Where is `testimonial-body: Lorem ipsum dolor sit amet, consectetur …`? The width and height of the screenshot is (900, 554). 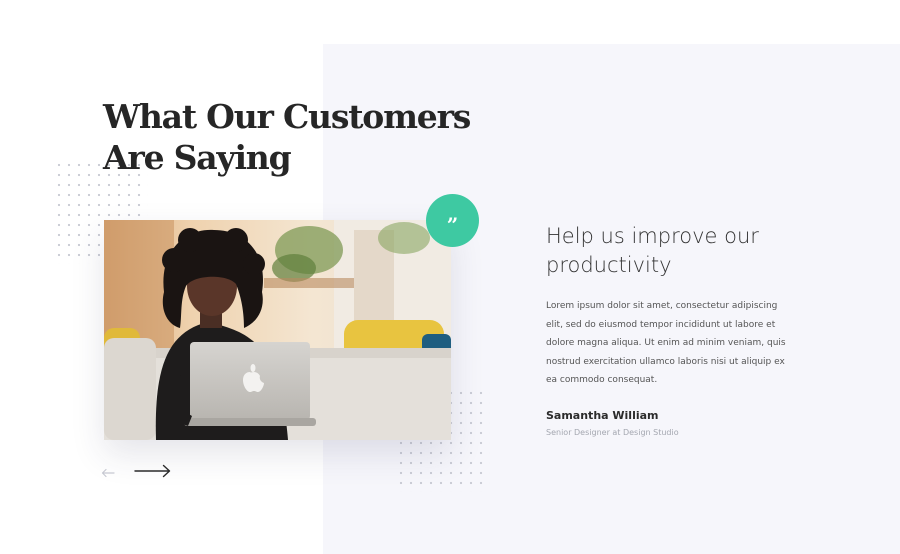 testimonial-body: Lorem ipsum dolor sit amet, consectetur … is located at coordinates (672, 343).